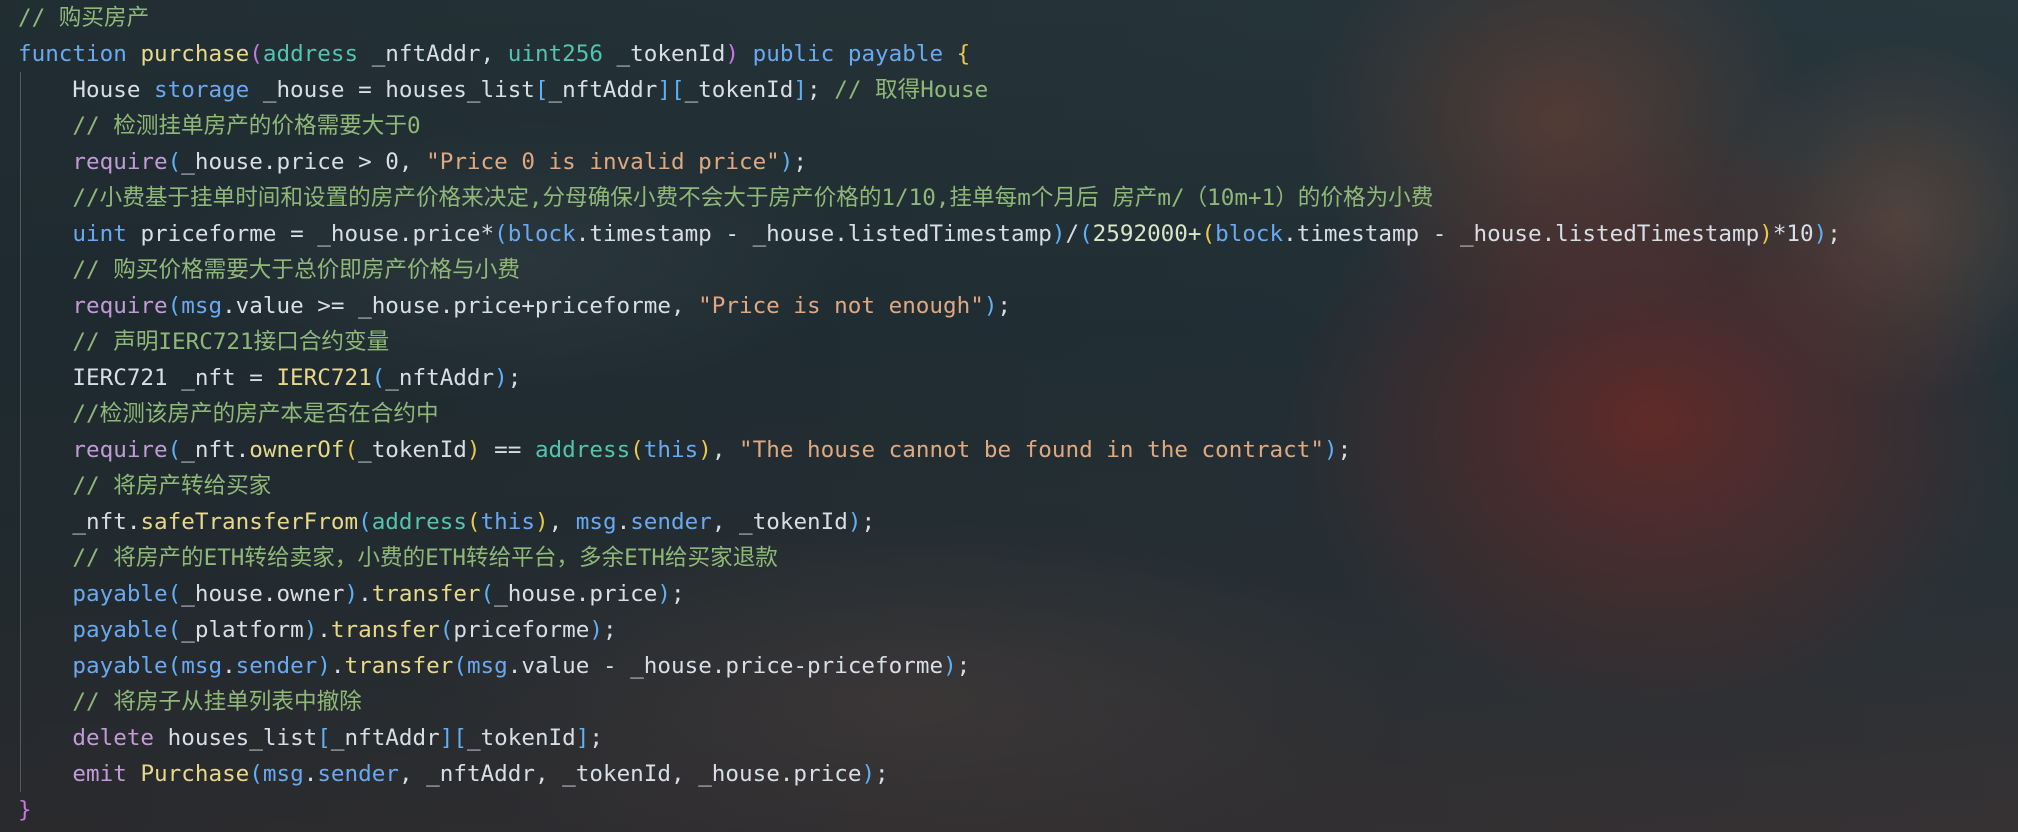  Describe the element at coordinates (392, 90) in the screenshot. I see `code-token-var: _house = houses_list` at that location.